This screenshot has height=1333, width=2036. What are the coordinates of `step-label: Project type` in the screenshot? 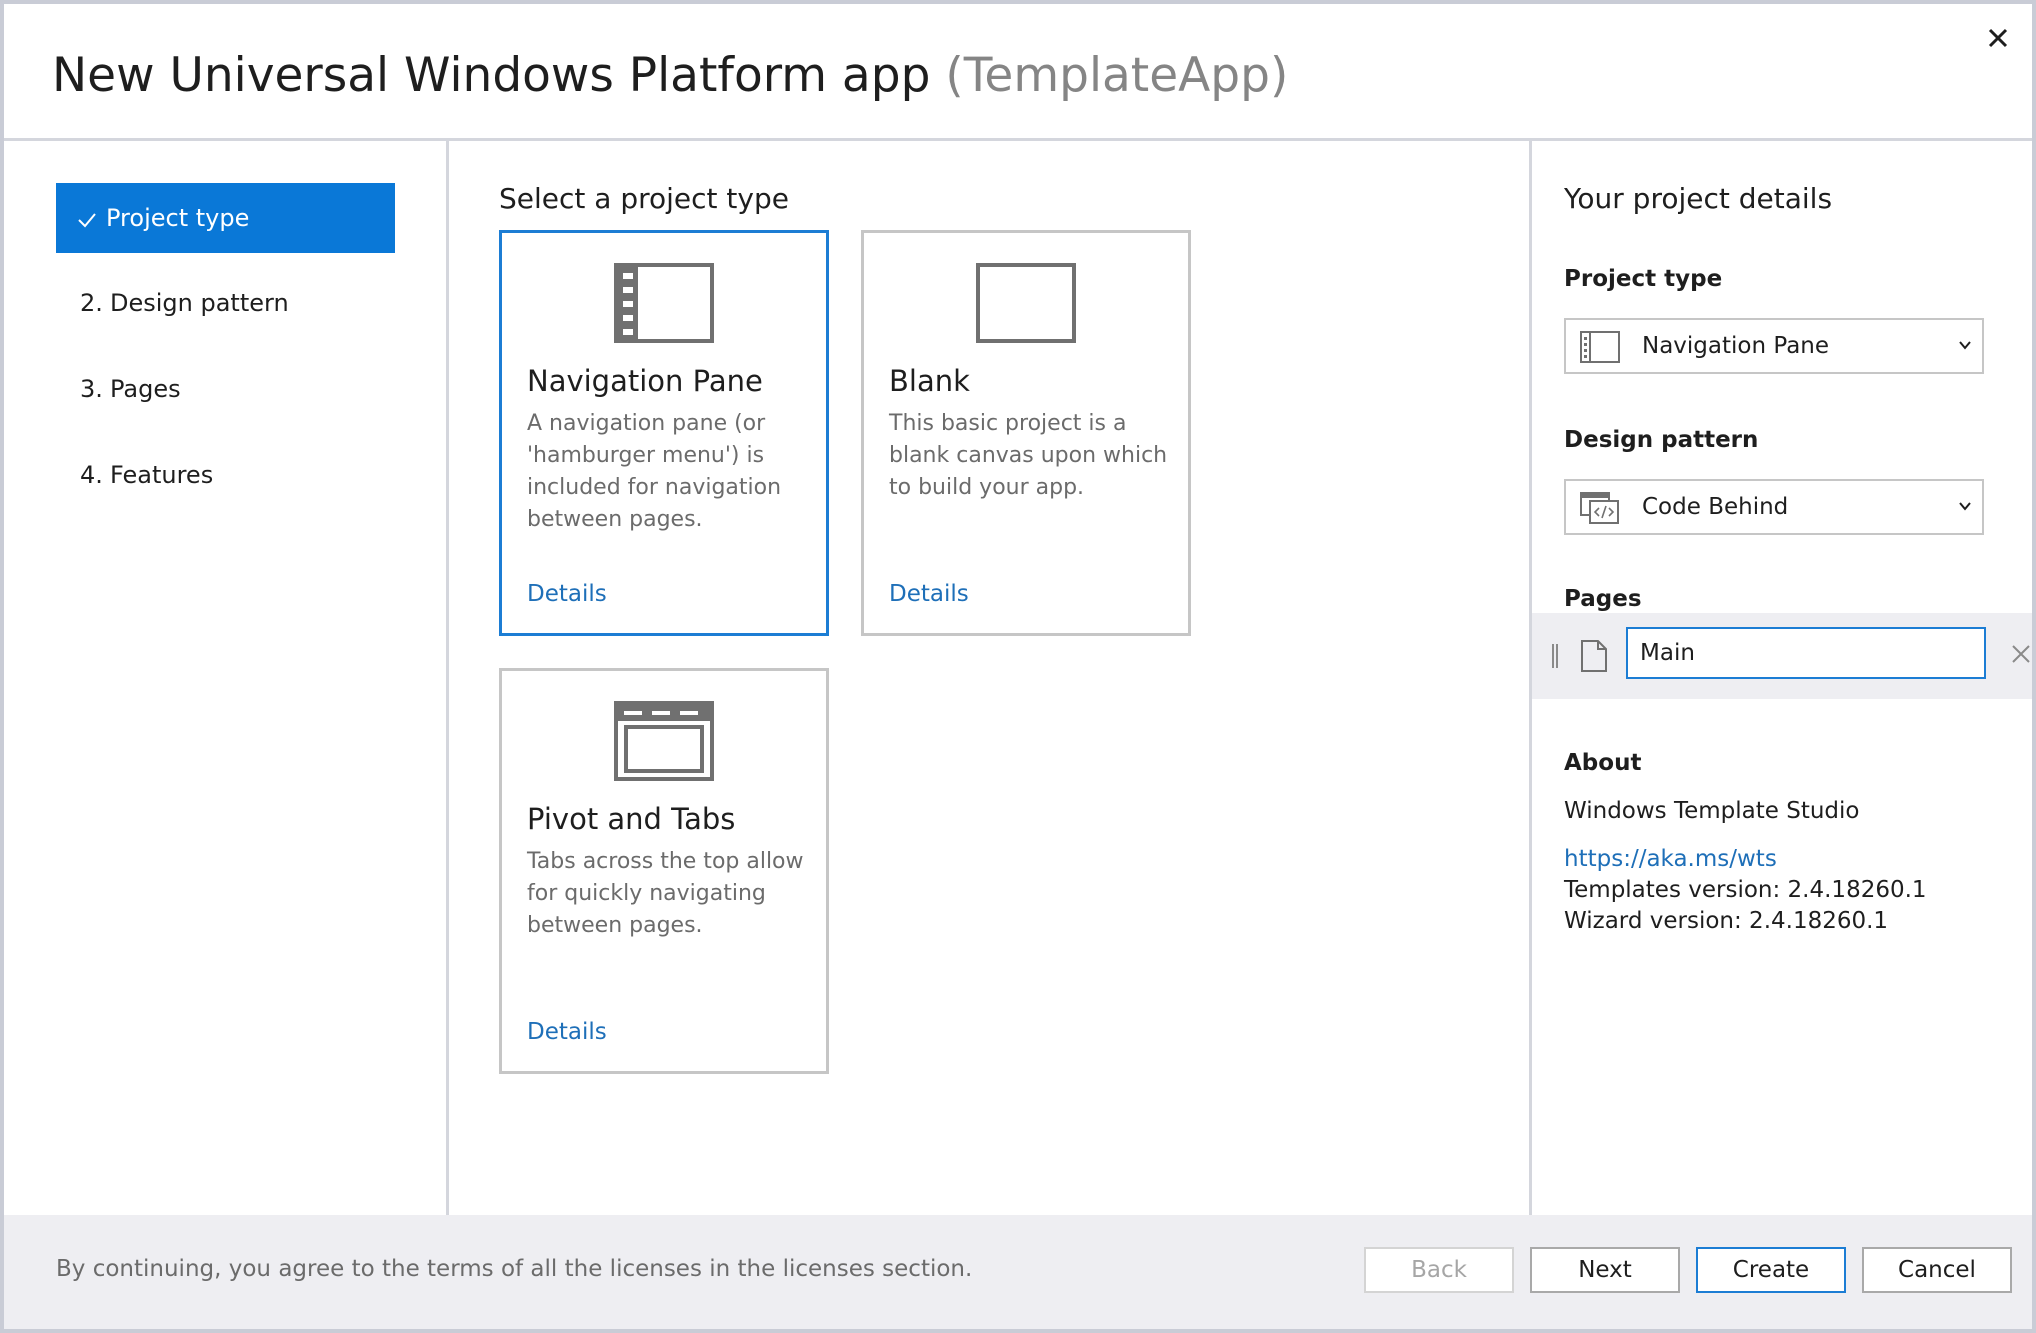 It's located at (178, 218).